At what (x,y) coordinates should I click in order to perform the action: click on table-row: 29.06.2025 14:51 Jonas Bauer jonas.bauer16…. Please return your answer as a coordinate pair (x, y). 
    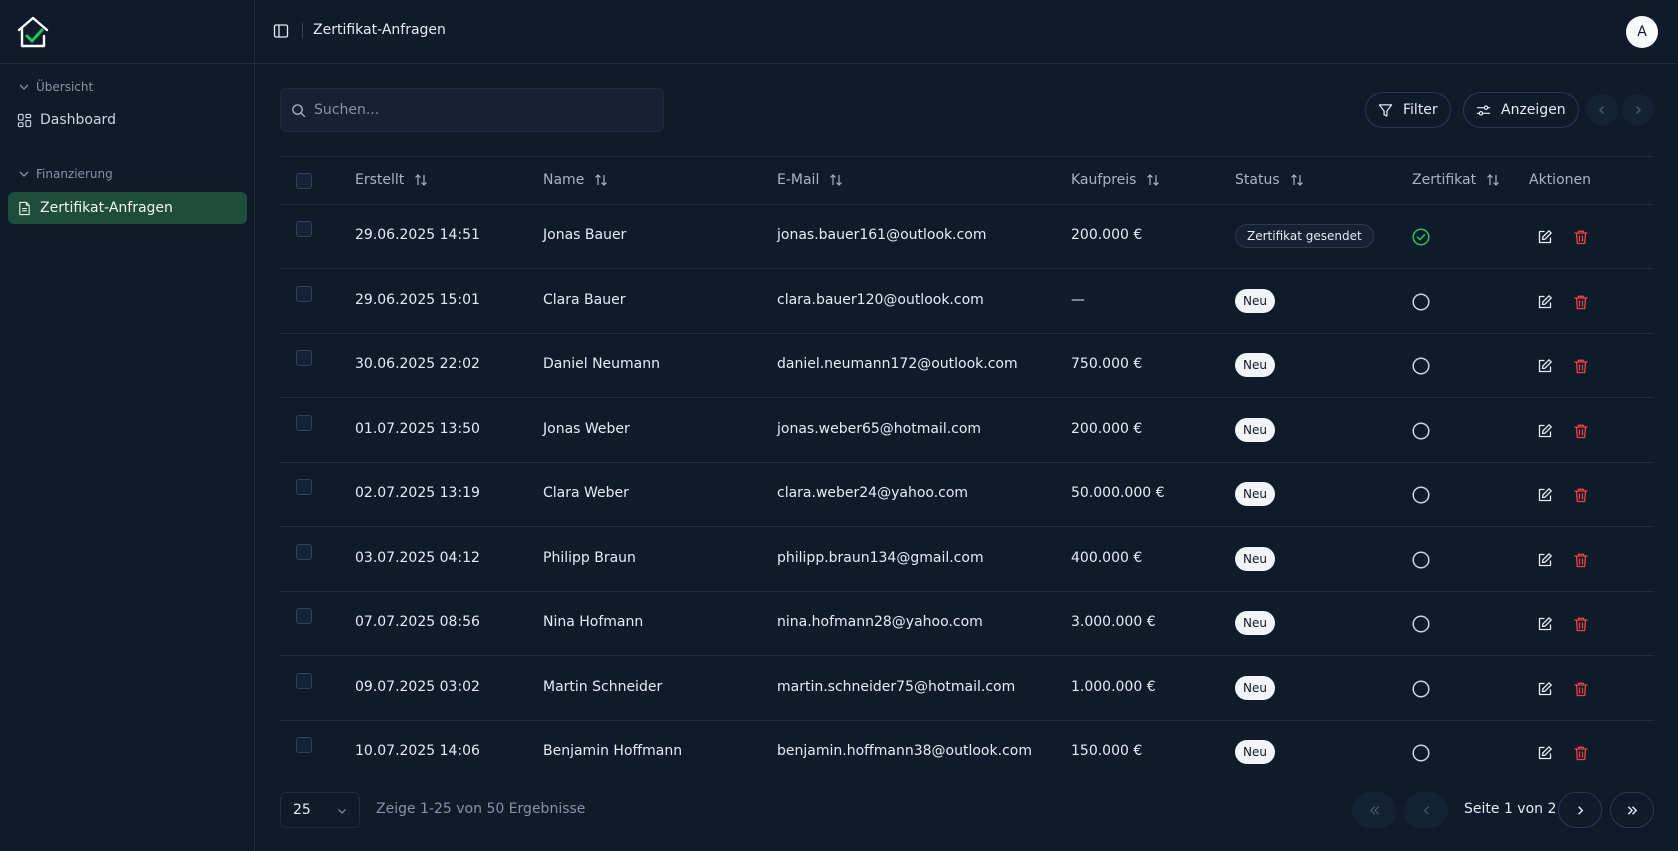
    Looking at the image, I should click on (967, 237).